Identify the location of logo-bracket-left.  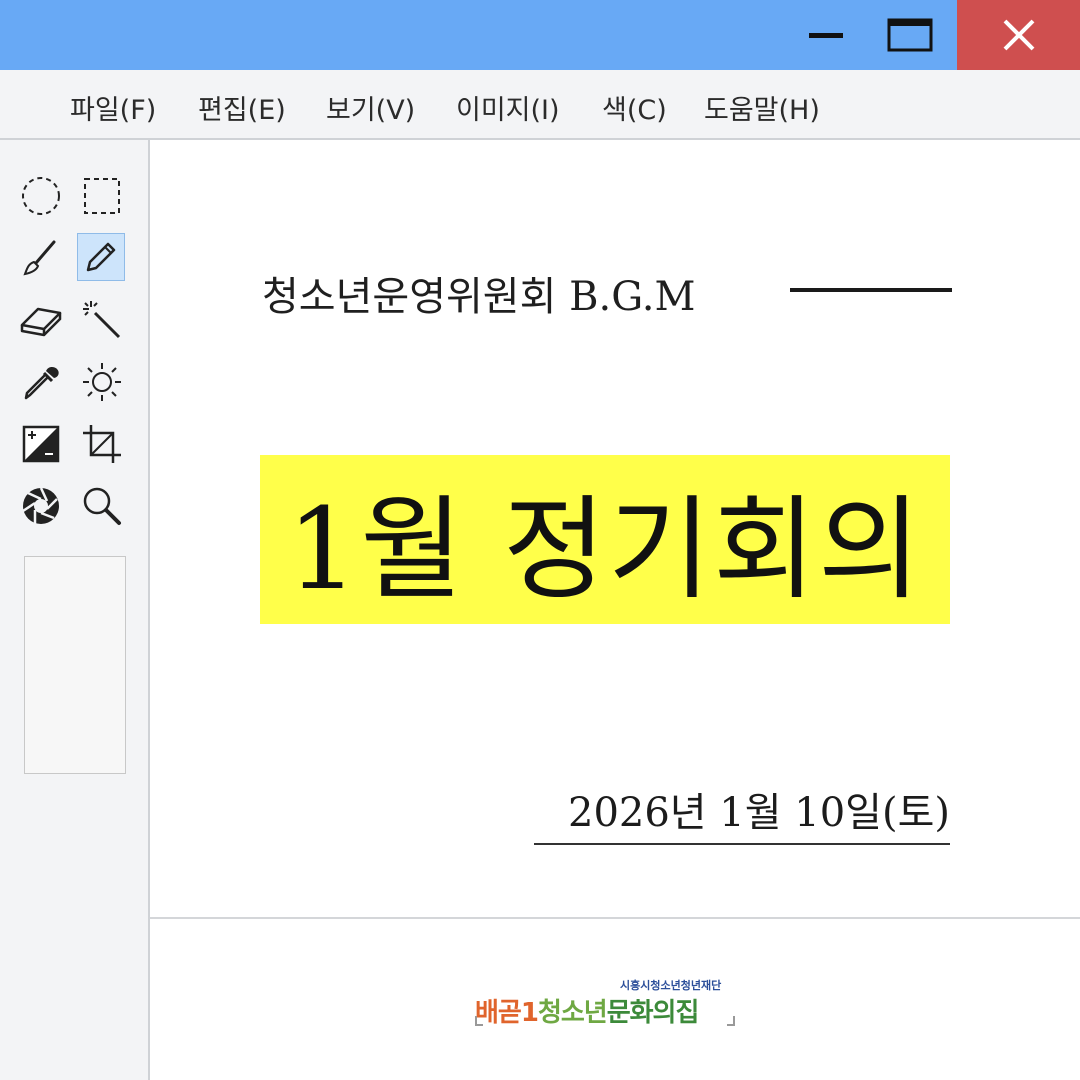
(479, 1021).